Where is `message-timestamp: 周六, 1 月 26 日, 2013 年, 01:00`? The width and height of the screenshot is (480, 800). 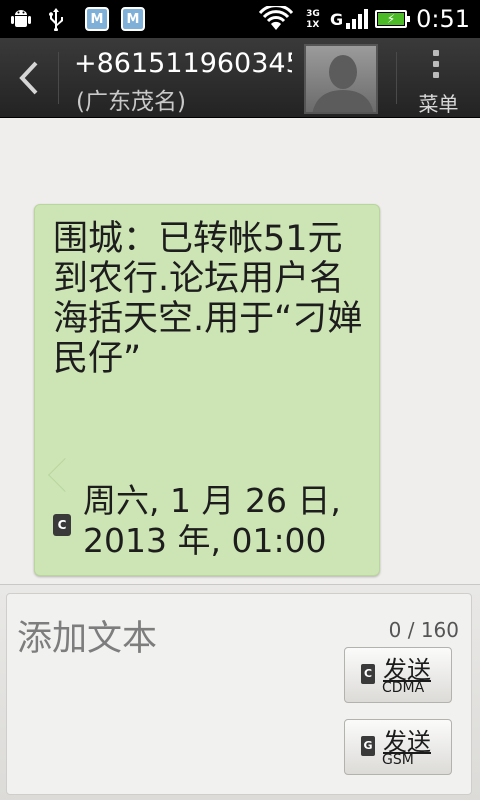 message-timestamp: 周六, 1 月 26 日, 2013 年, 01:00 is located at coordinates (212, 520).